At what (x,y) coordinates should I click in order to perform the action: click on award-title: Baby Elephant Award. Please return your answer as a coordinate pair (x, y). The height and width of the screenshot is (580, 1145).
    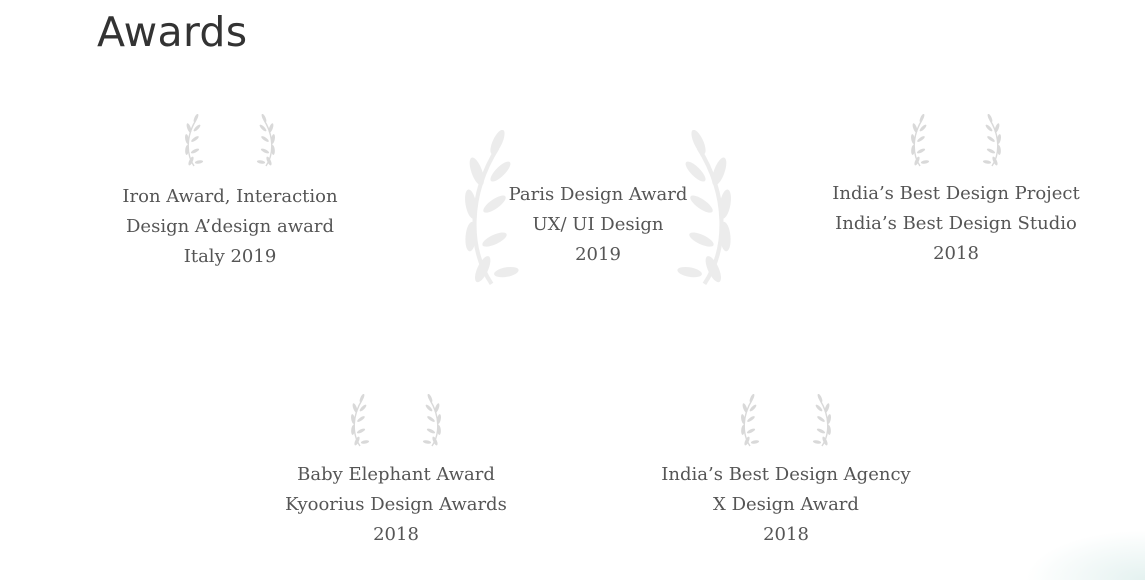
    Looking at the image, I should click on (396, 474).